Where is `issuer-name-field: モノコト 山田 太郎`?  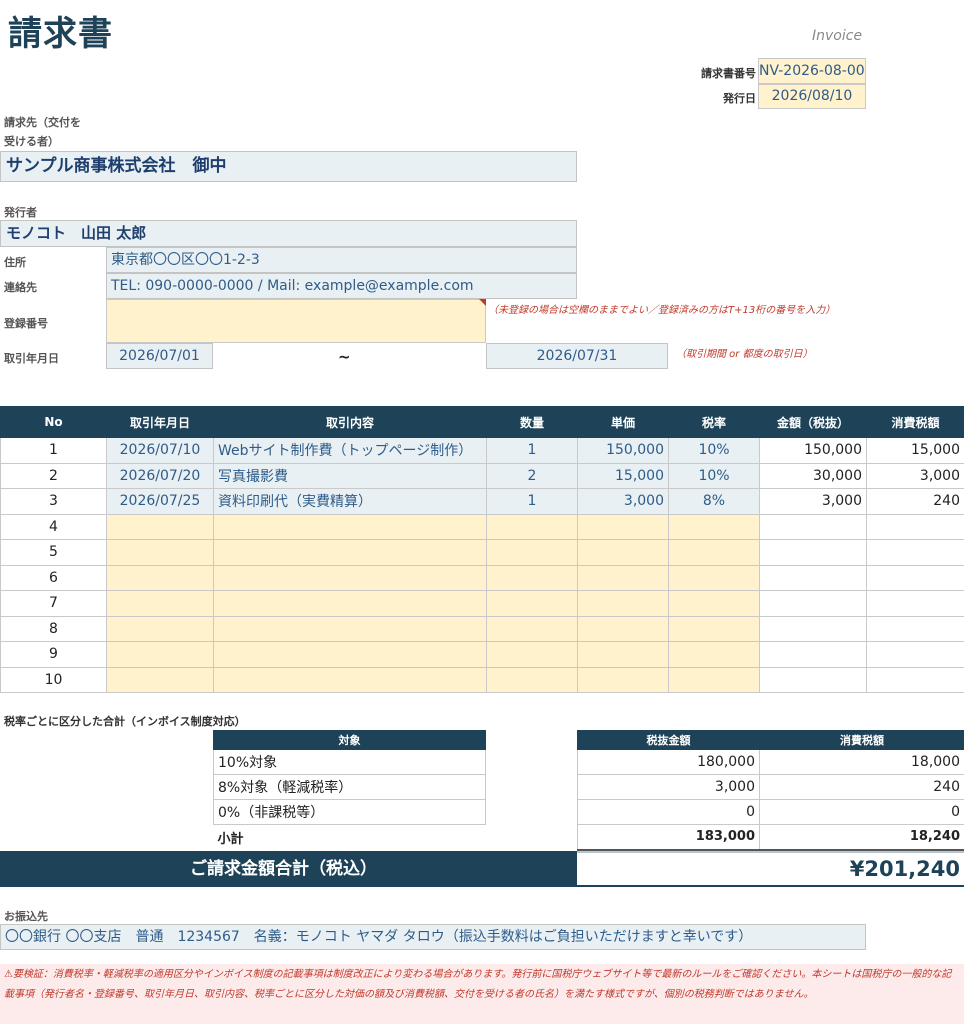 issuer-name-field: モノコト 山田 太郎 is located at coordinates (288, 233).